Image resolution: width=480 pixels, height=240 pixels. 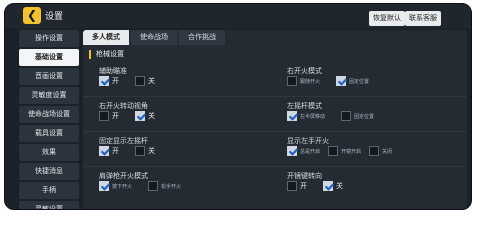 I want to click on setting-label: 辅助瞄准, so click(x=113, y=71).